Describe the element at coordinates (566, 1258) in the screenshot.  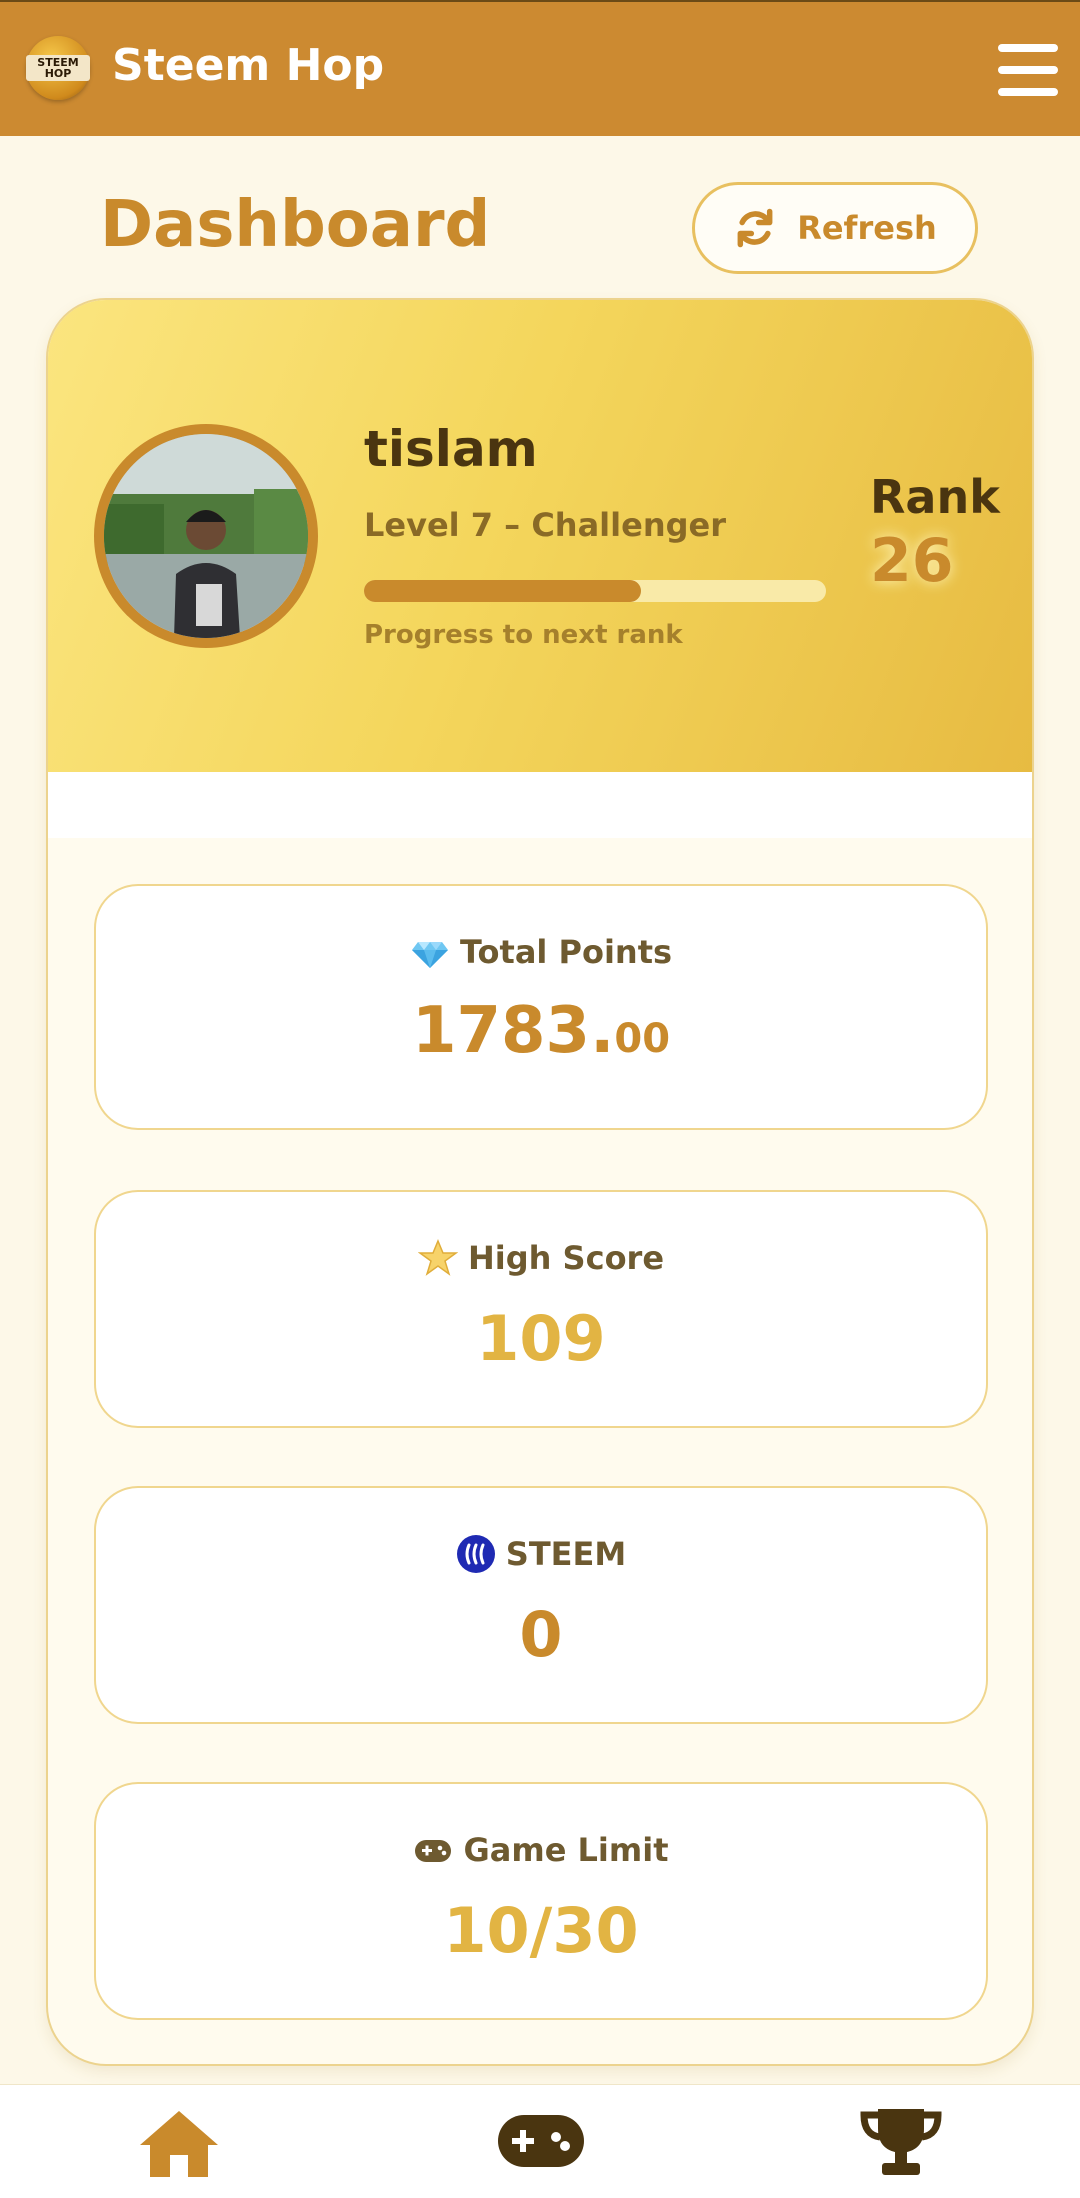
I see `high-score-label: High Score` at that location.